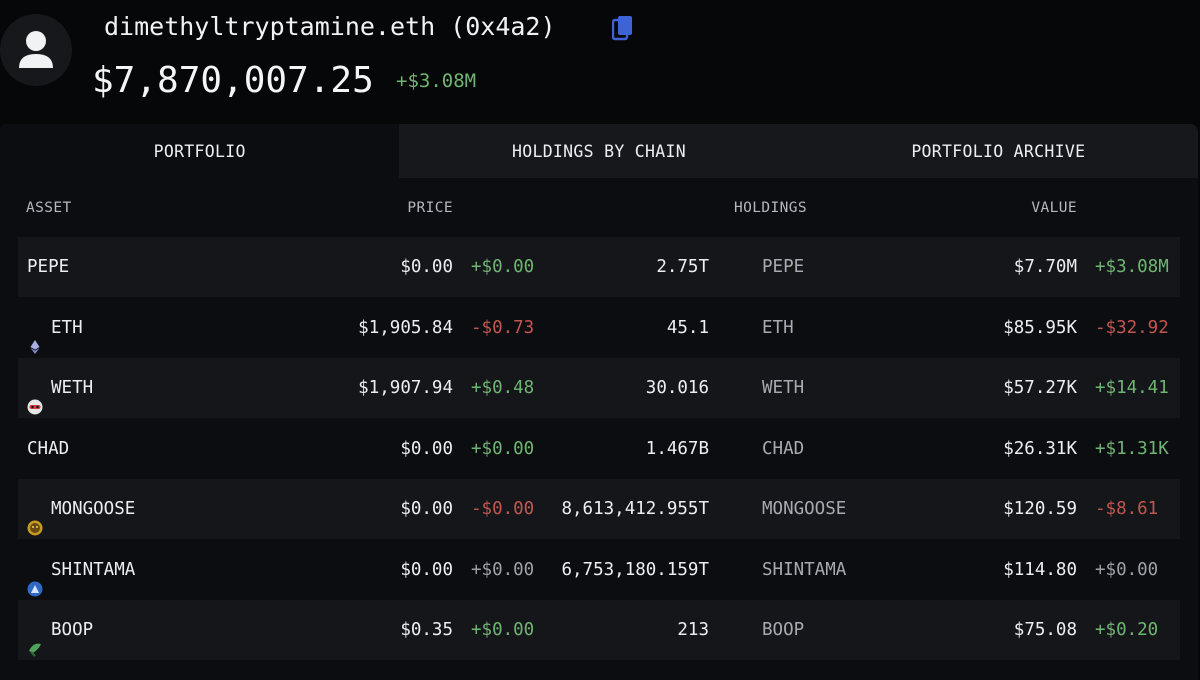 This screenshot has width=1200, height=680. What do you see at coordinates (1132, 267) in the screenshot?
I see `asset-value-change: +$3.08M` at bounding box center [1132, 267].